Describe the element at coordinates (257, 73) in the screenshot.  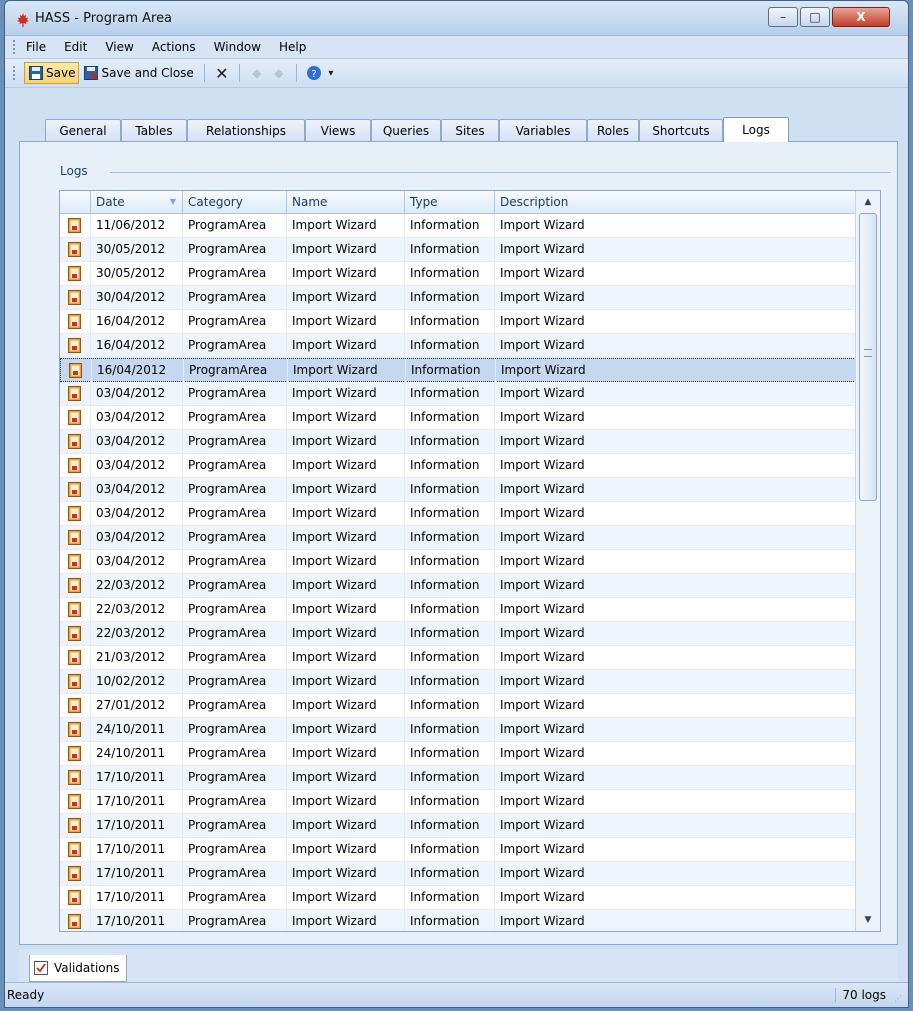
I see `move-up-button: ◆` at that location.